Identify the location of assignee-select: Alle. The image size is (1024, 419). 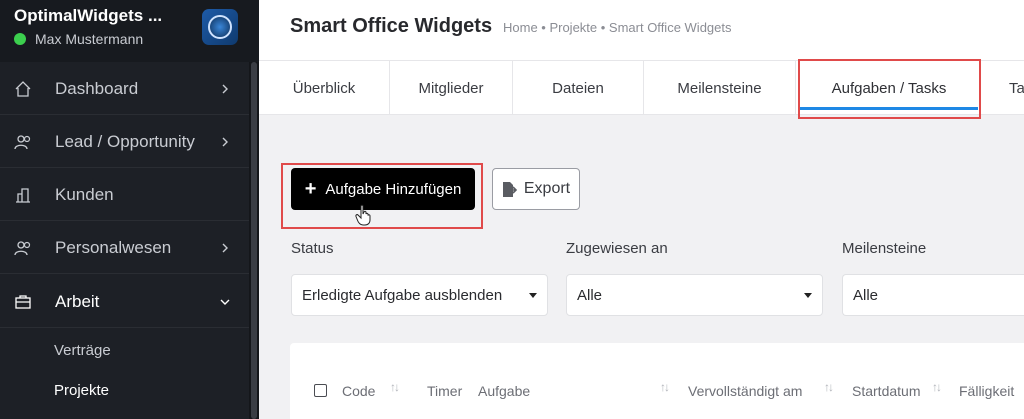
(694, 295).